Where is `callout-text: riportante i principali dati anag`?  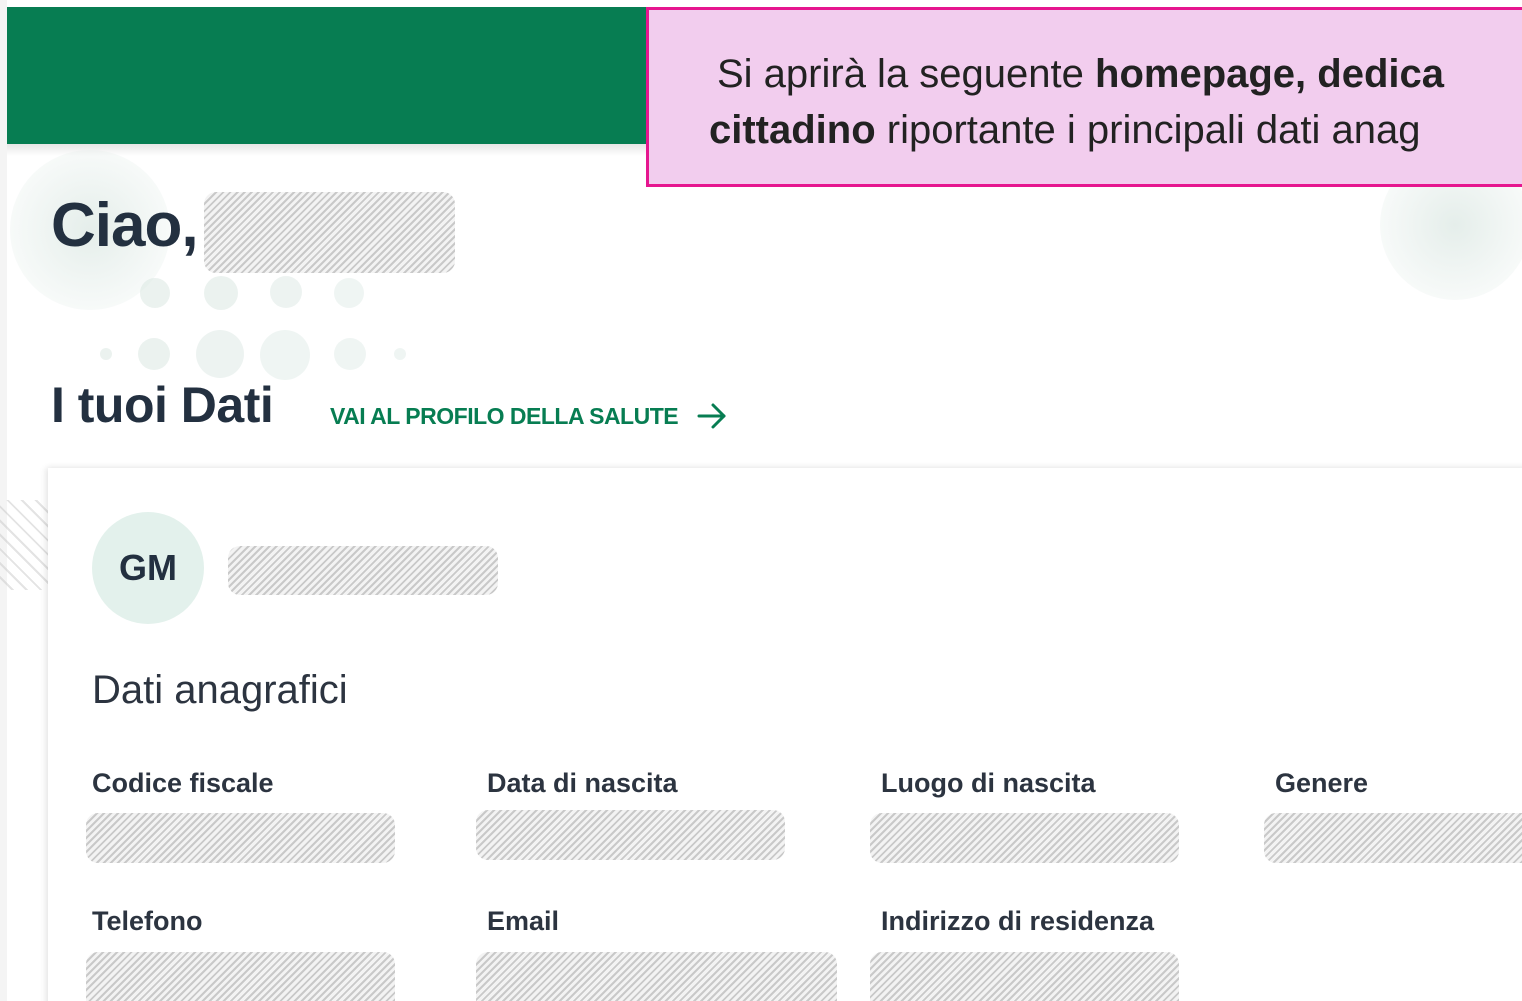
callout-text: riportante i principali dati anag is located at coordinates (1148, 130).